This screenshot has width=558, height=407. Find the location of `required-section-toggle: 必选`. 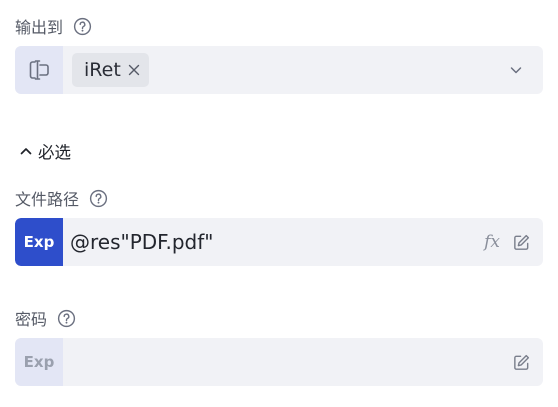

required-section-toggle: 必选 is located at coordinates (45, 151).